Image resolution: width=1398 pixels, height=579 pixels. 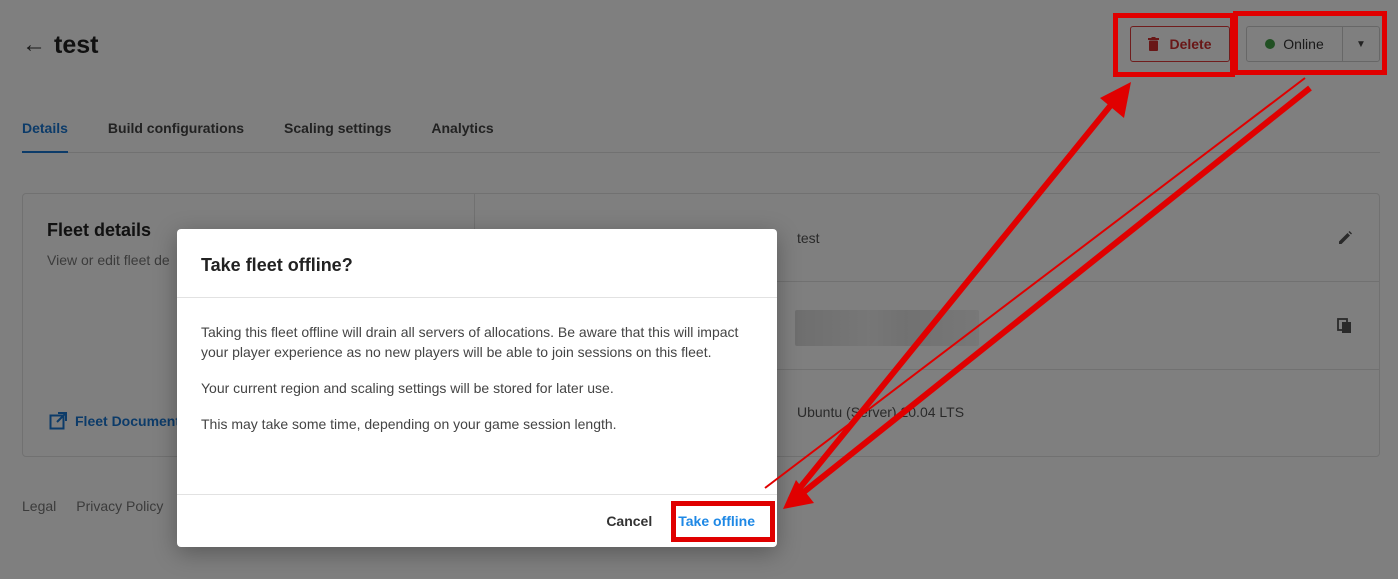 I want to click on annotation-box-take-offline, so click(x=723, y=521).